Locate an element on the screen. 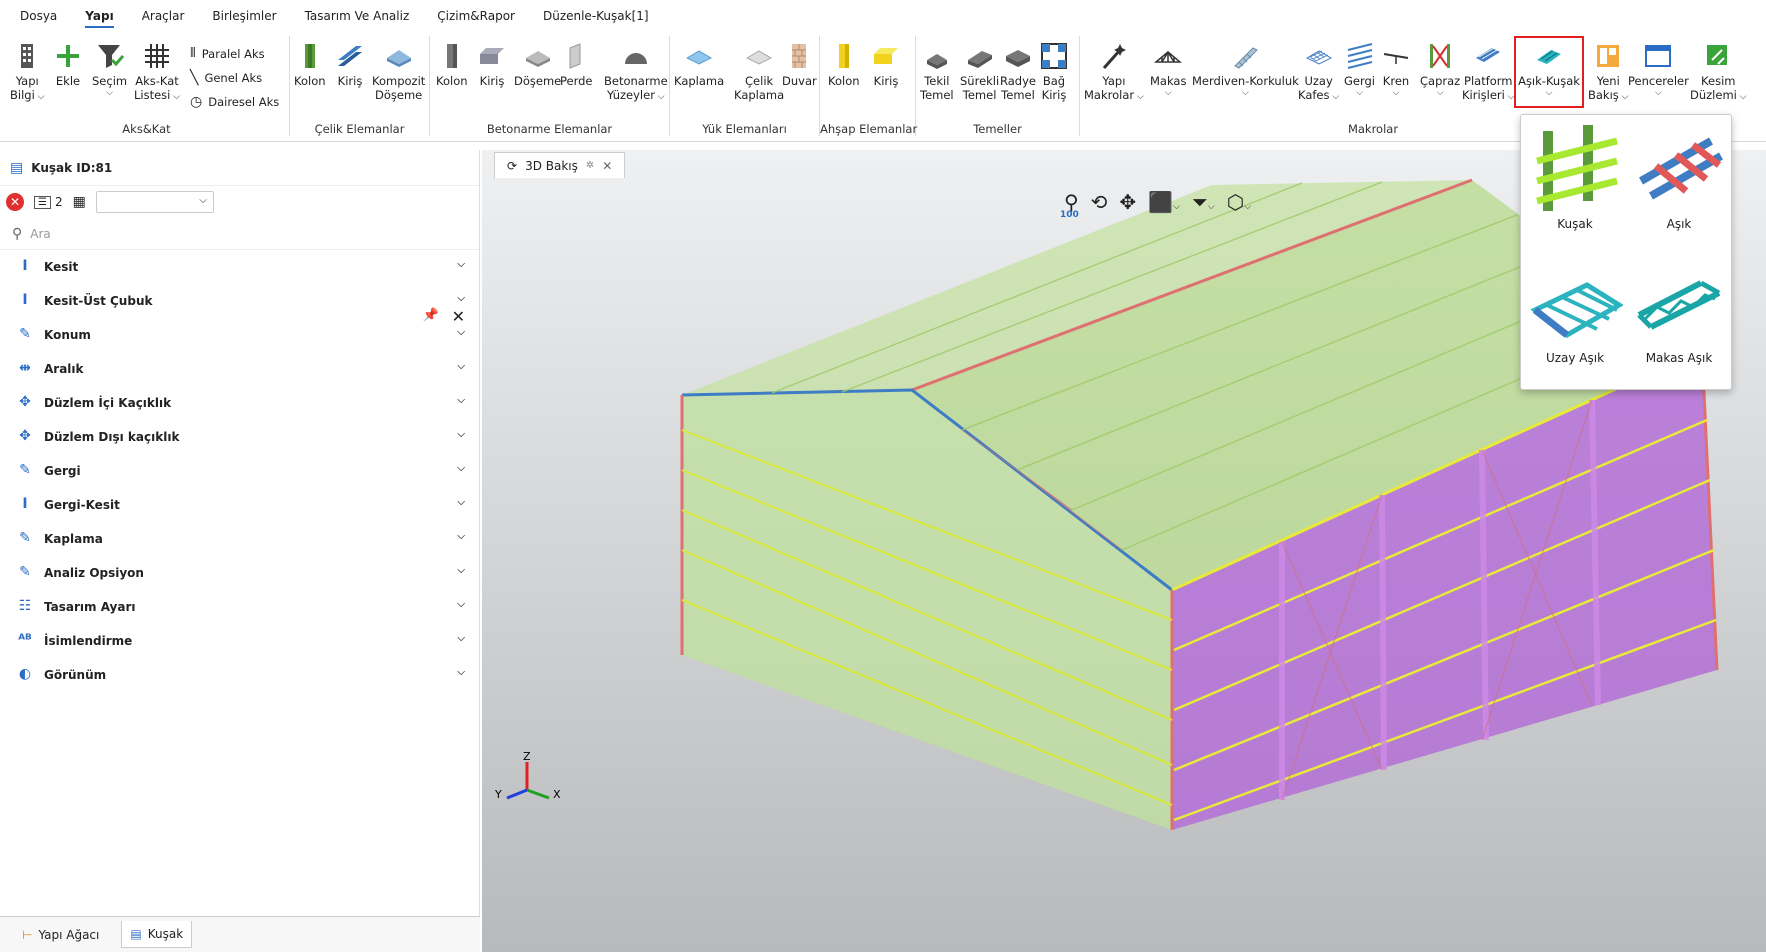 The height and width of the screenshot is (952, 1766). merdiven-korkuluk-button: Merdiven-Korkuluk ⌵ is located at coordinates (1245, 70).